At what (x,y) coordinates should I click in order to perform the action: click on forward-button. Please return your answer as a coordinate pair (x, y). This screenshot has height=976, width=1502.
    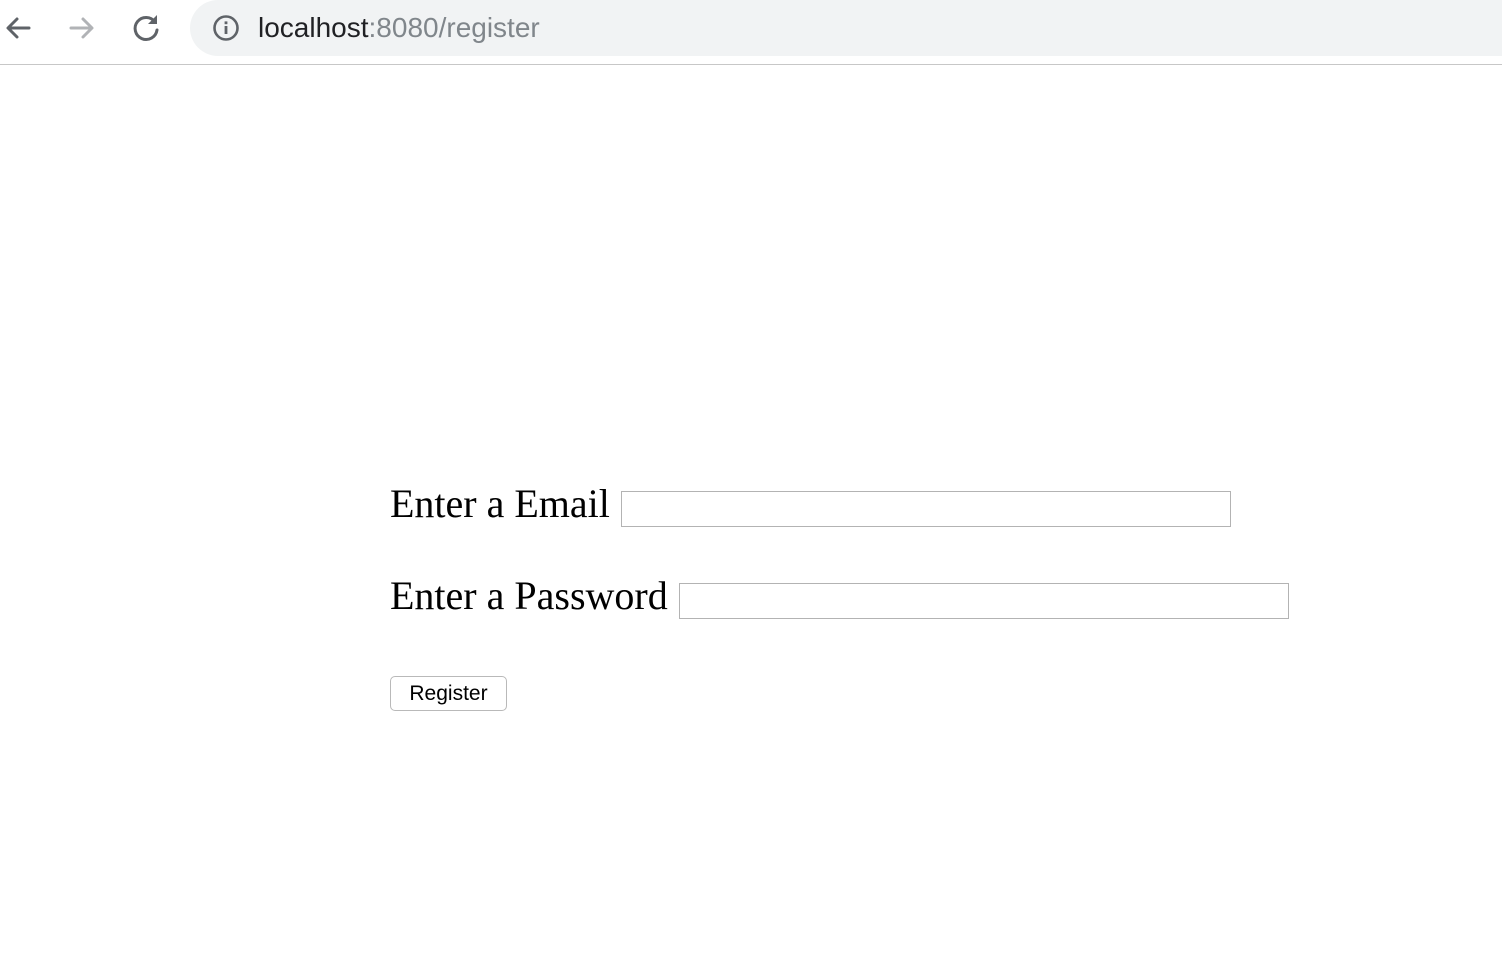
    Looking at the image, I should click on (82, 28).